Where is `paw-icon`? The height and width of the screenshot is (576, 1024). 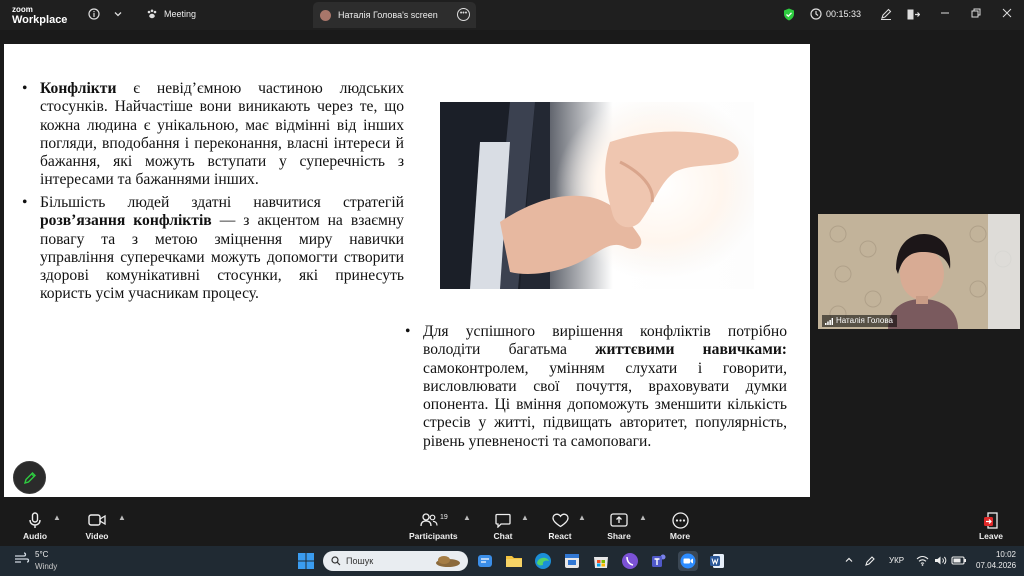 paw-icon is located at coordinates (152, 14).